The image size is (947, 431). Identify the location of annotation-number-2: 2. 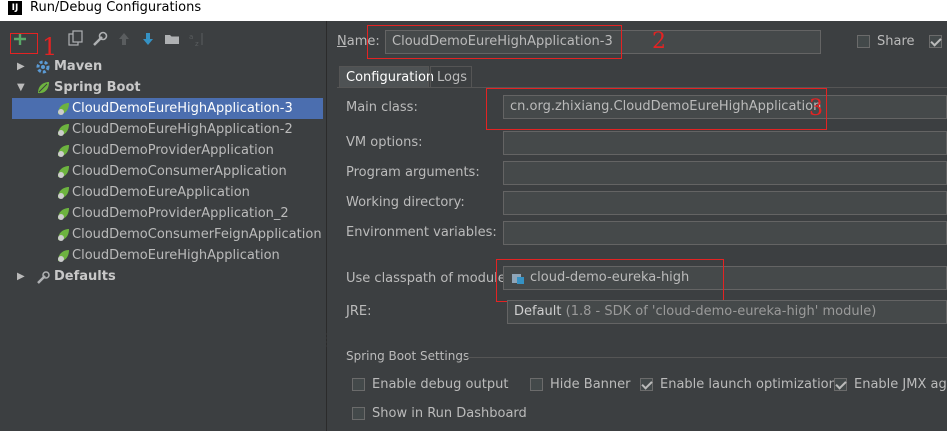
(659, 41).